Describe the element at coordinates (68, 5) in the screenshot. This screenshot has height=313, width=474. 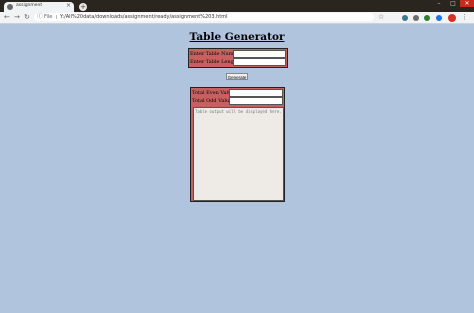
I see `tab-close-icon: ×` at that location.